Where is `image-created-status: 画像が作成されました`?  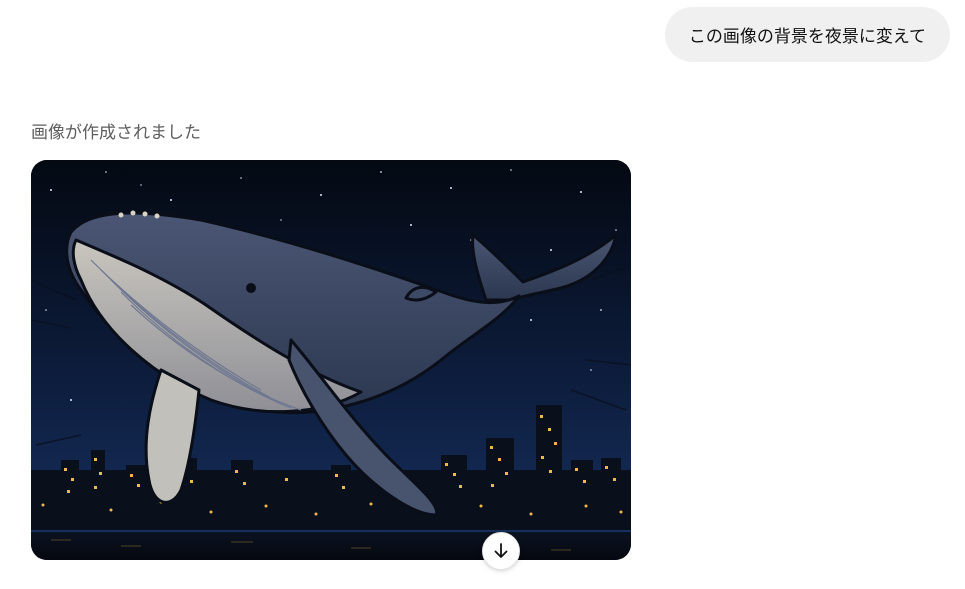 image-created-status: 画像が作成されました is located at coordinates (116, 133).